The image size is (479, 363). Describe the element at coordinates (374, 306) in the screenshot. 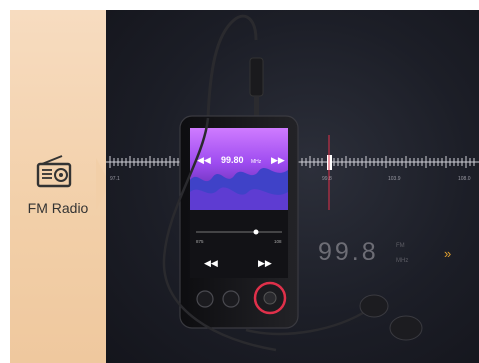

I see `earbud-left` at that location.